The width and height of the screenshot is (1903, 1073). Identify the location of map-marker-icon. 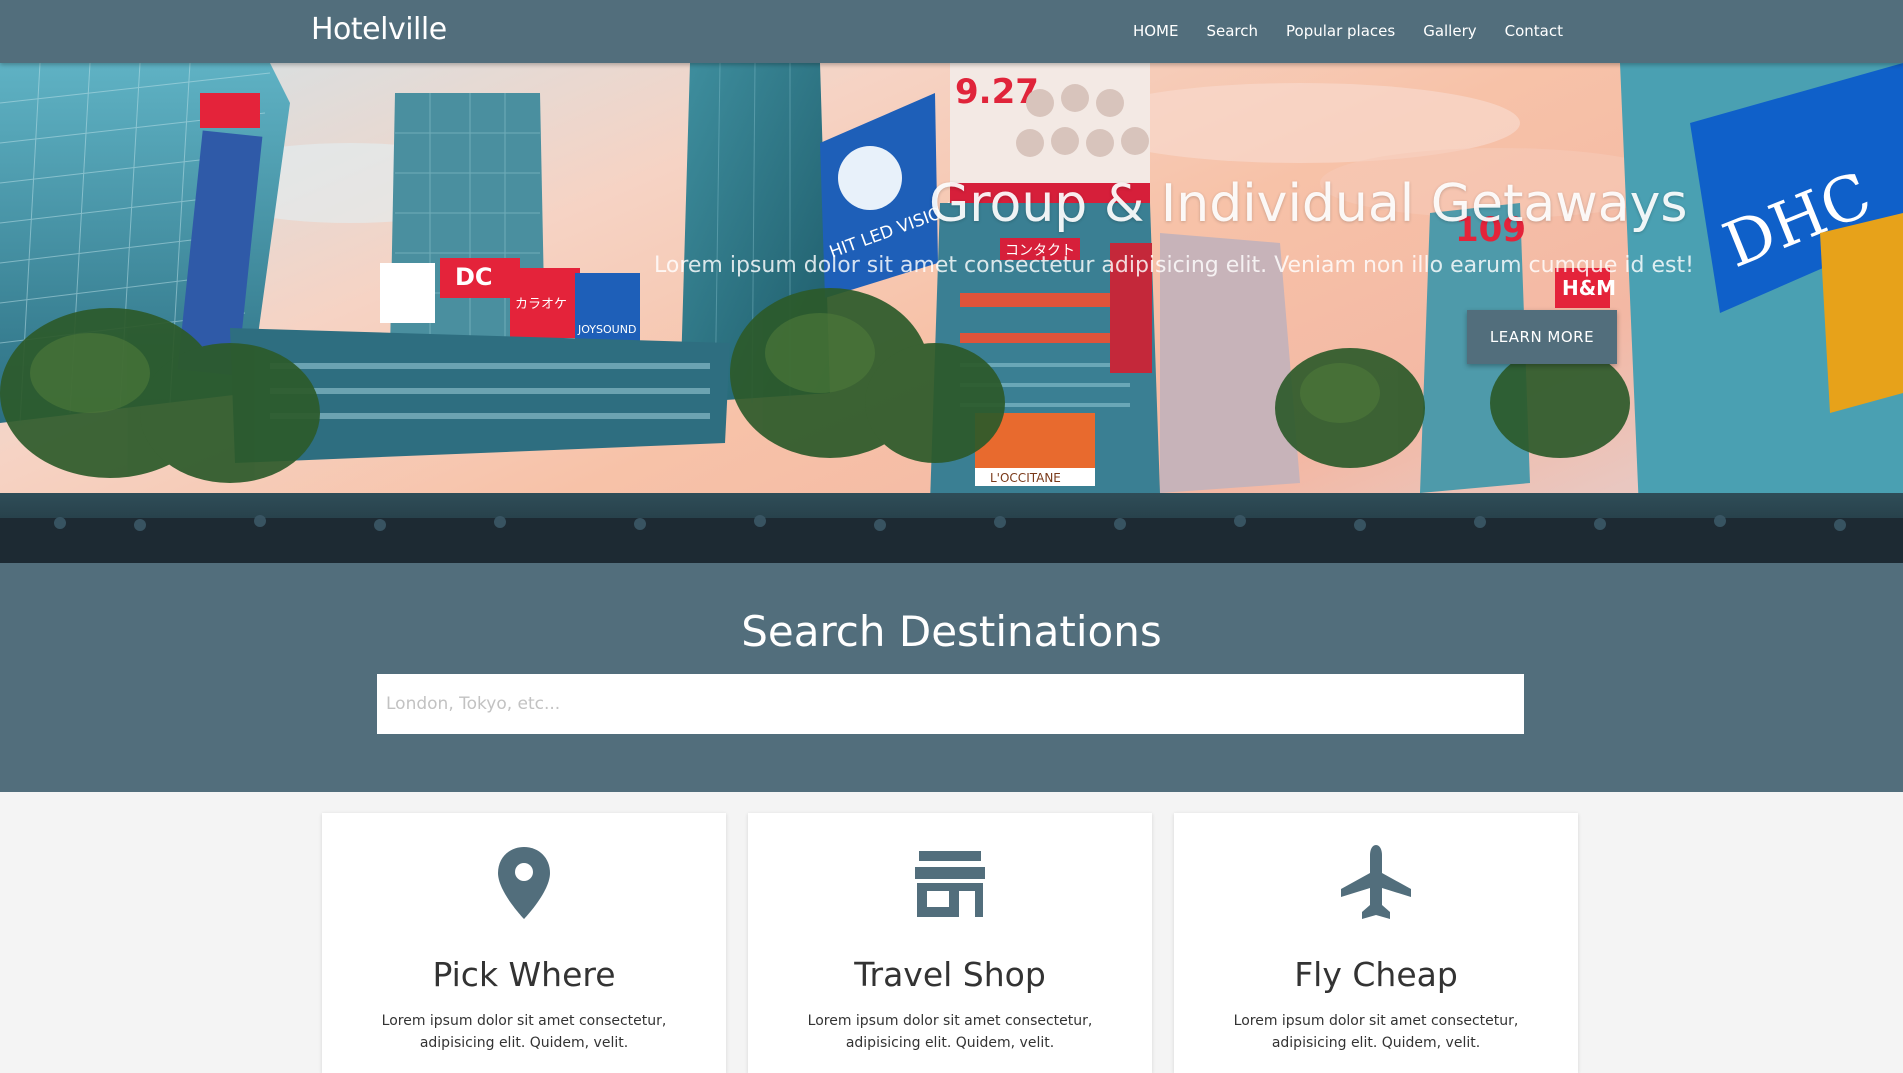
(524, 885).